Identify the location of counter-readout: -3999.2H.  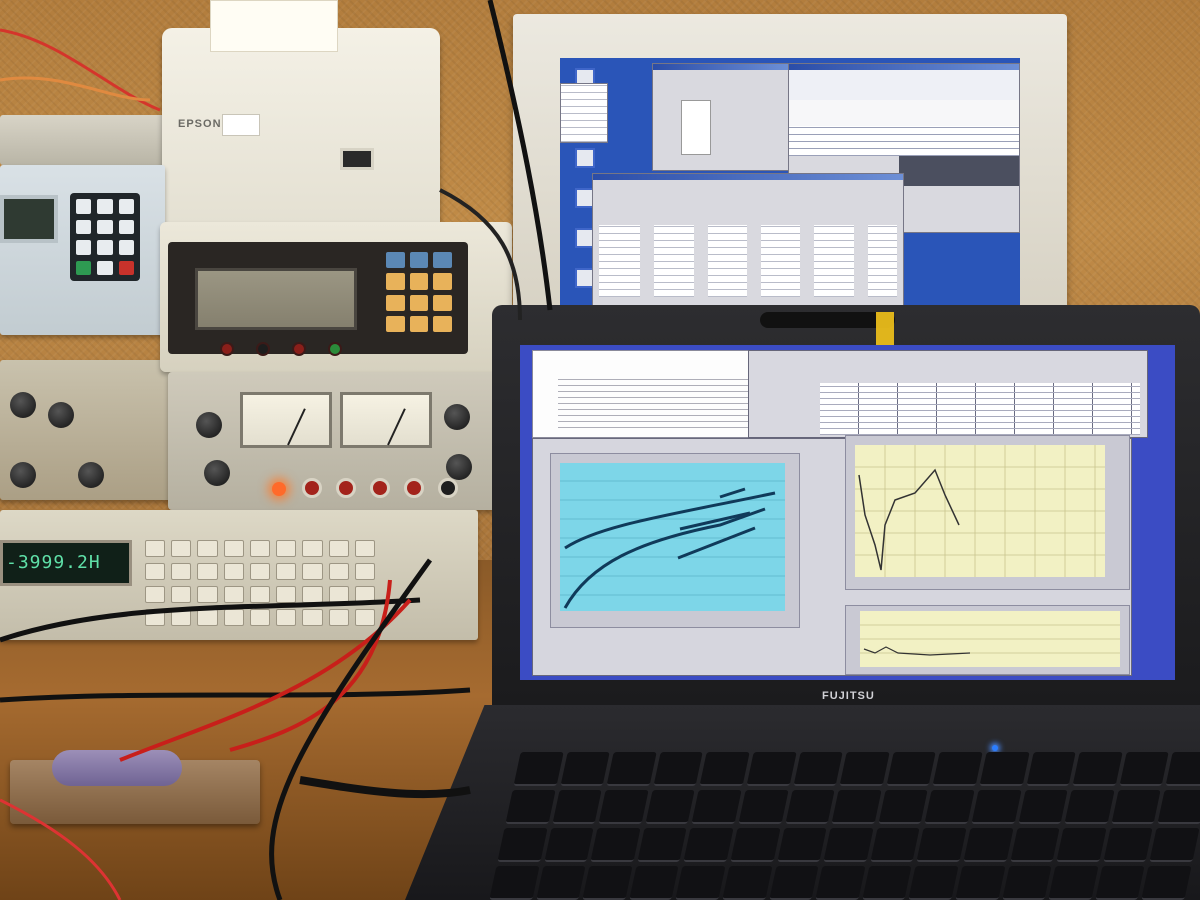
(53, 562).